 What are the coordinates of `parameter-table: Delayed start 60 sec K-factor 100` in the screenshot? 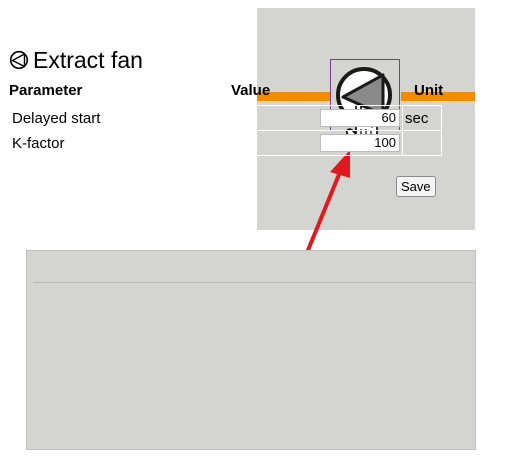 It's located at (225, 130).